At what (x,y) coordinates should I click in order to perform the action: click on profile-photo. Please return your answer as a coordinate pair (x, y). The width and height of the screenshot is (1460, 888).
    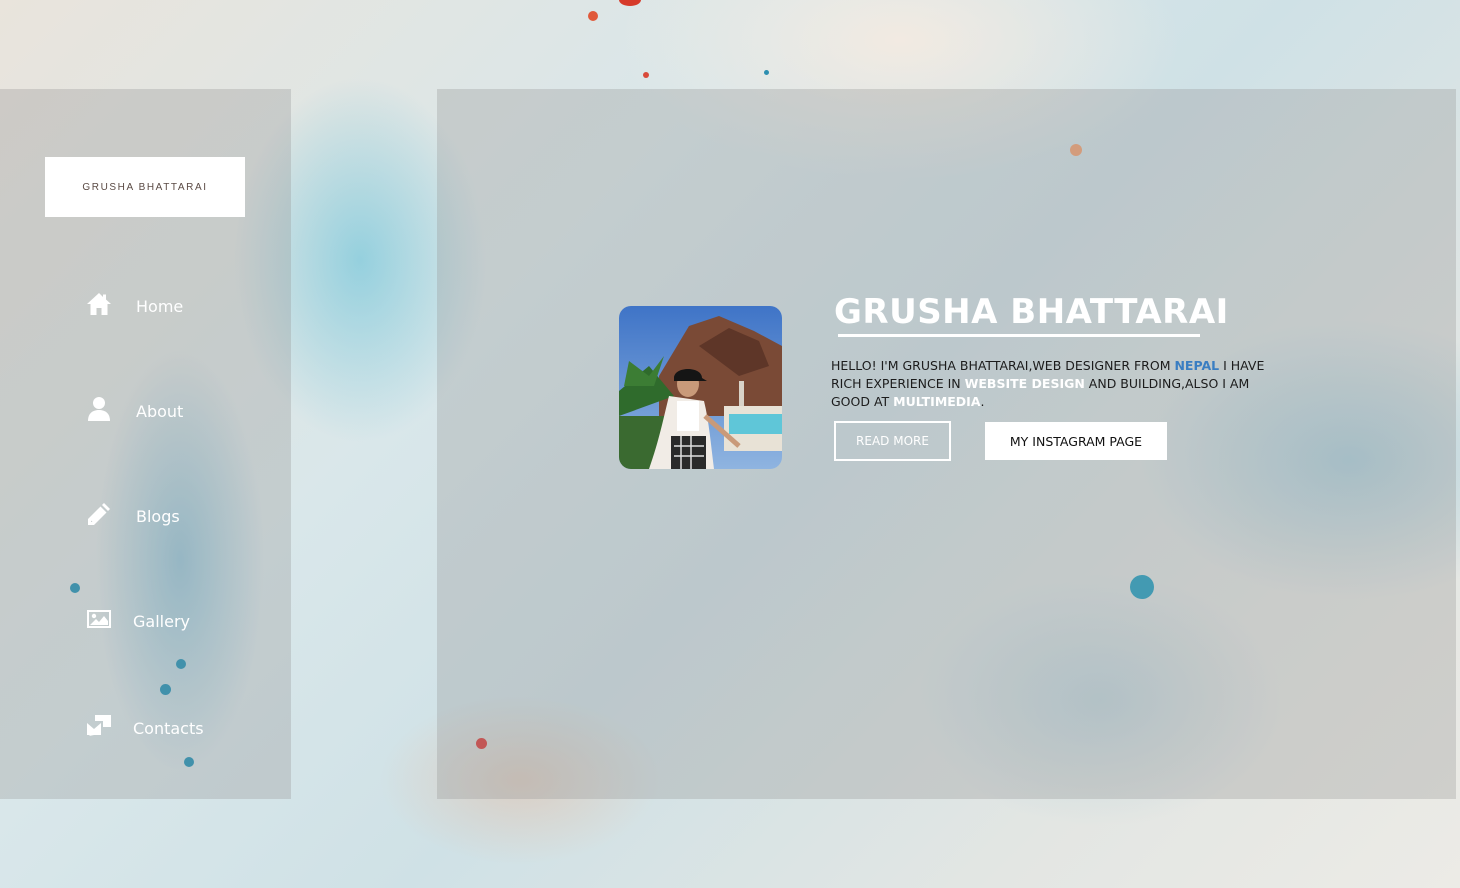
    Looking at the image, I should click on (700, 387).